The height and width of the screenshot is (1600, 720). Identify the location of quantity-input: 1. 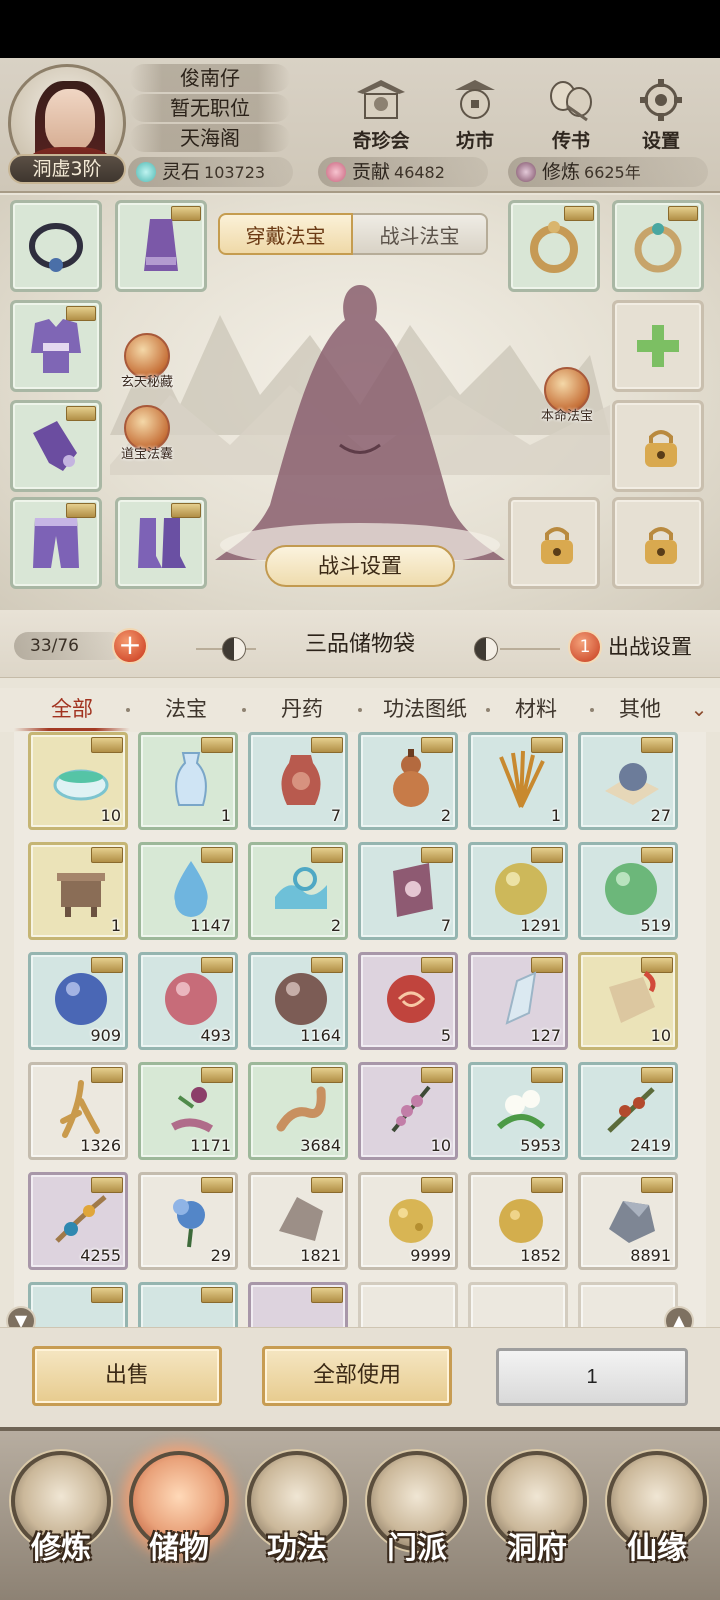
(592, 1377).